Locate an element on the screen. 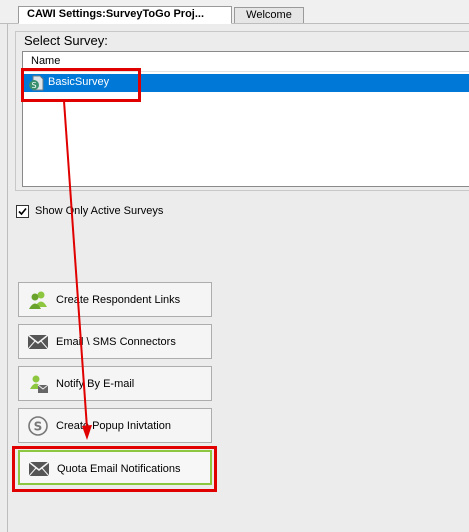  show-active-checkbox is located at coordinates (22, 211).